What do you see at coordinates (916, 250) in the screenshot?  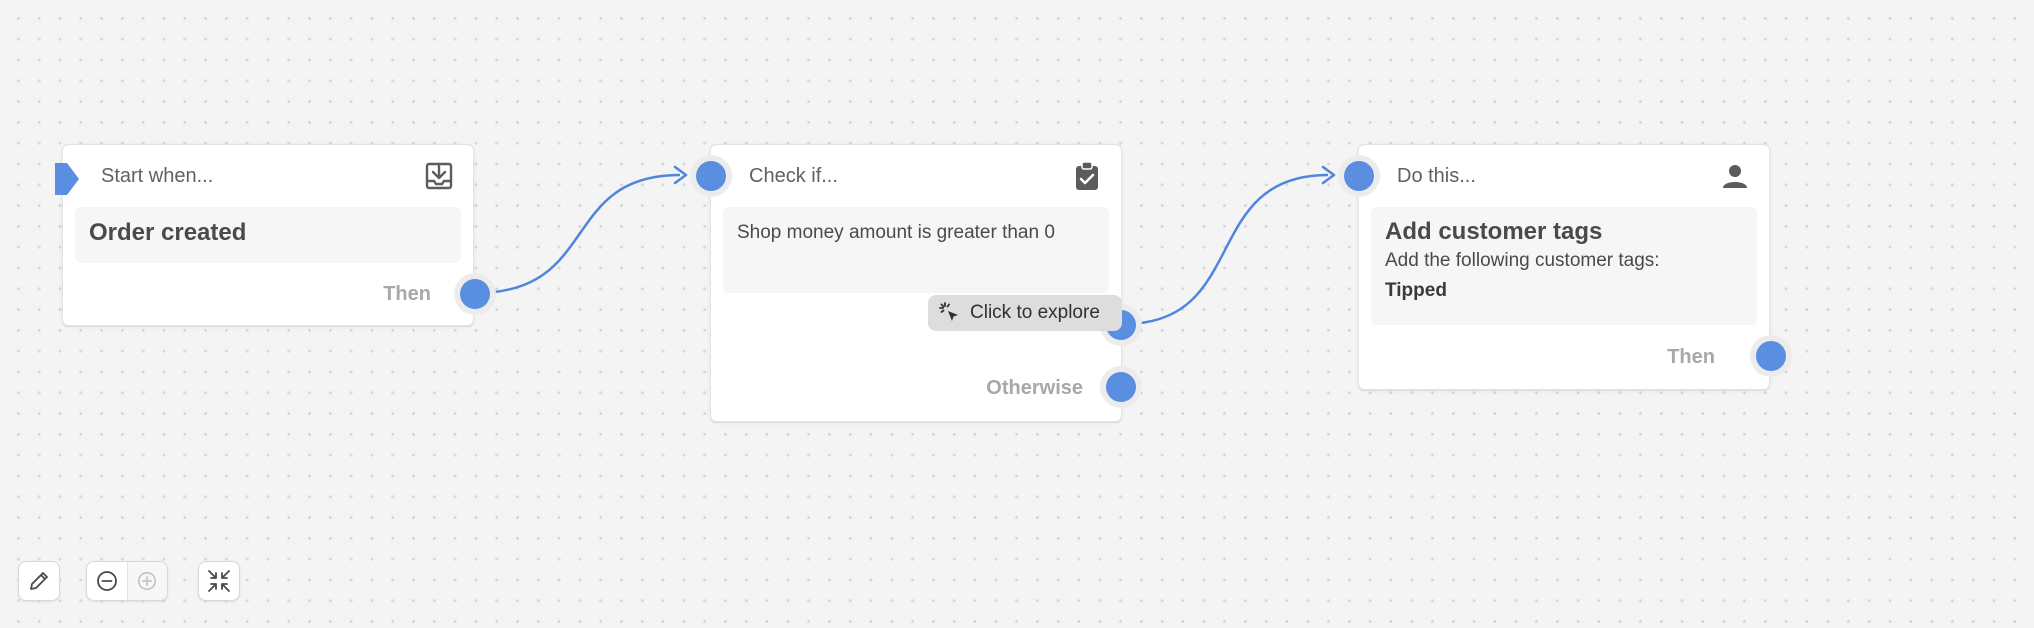 I see `condition-body: Shop money amount is greater than 0` at bounding box center [916, 250].